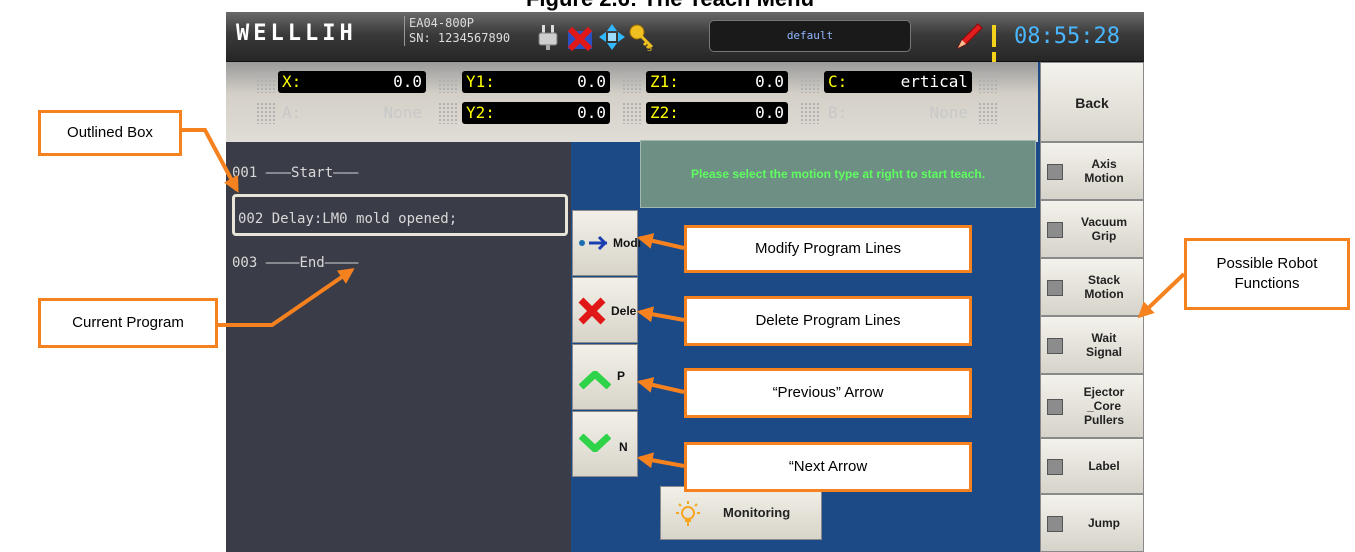 This screenshot has height=552, width=1355. What do you see at coordinates (397, 173) in the screenshot?
I see `program-line: 001 ———Start———` at bounding box center [397, 173].